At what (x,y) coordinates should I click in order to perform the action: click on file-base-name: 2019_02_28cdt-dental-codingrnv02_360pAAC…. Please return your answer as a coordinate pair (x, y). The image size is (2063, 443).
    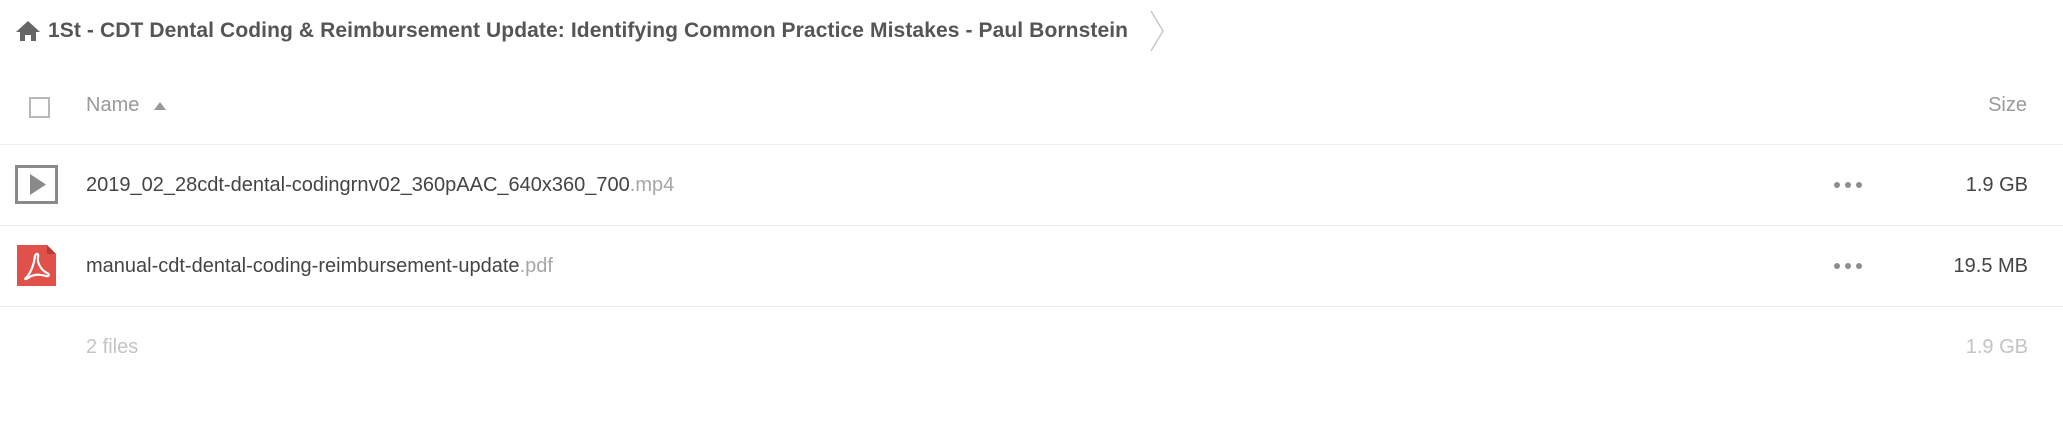
    Looking at the image, I should click on (358, 184).